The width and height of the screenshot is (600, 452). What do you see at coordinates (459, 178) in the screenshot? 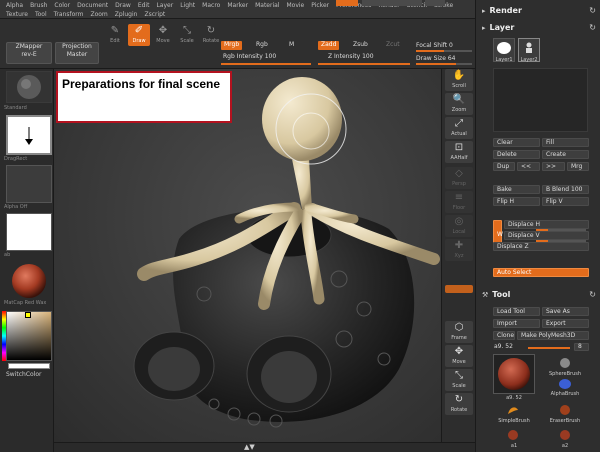
I see `shelf-persp-button: ◇ Persp` at bounding box center [459, 178].